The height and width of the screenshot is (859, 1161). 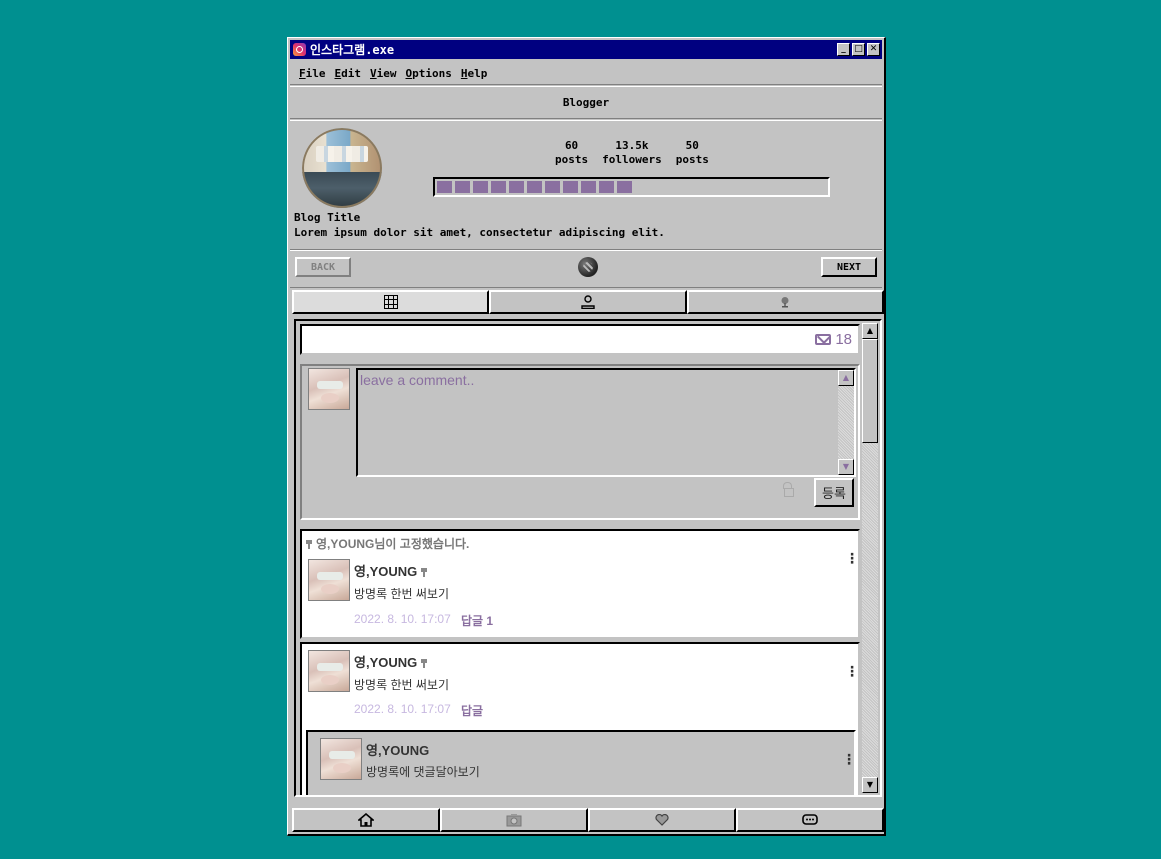 I want to click on progress-bar, so click(x=631, y=187).